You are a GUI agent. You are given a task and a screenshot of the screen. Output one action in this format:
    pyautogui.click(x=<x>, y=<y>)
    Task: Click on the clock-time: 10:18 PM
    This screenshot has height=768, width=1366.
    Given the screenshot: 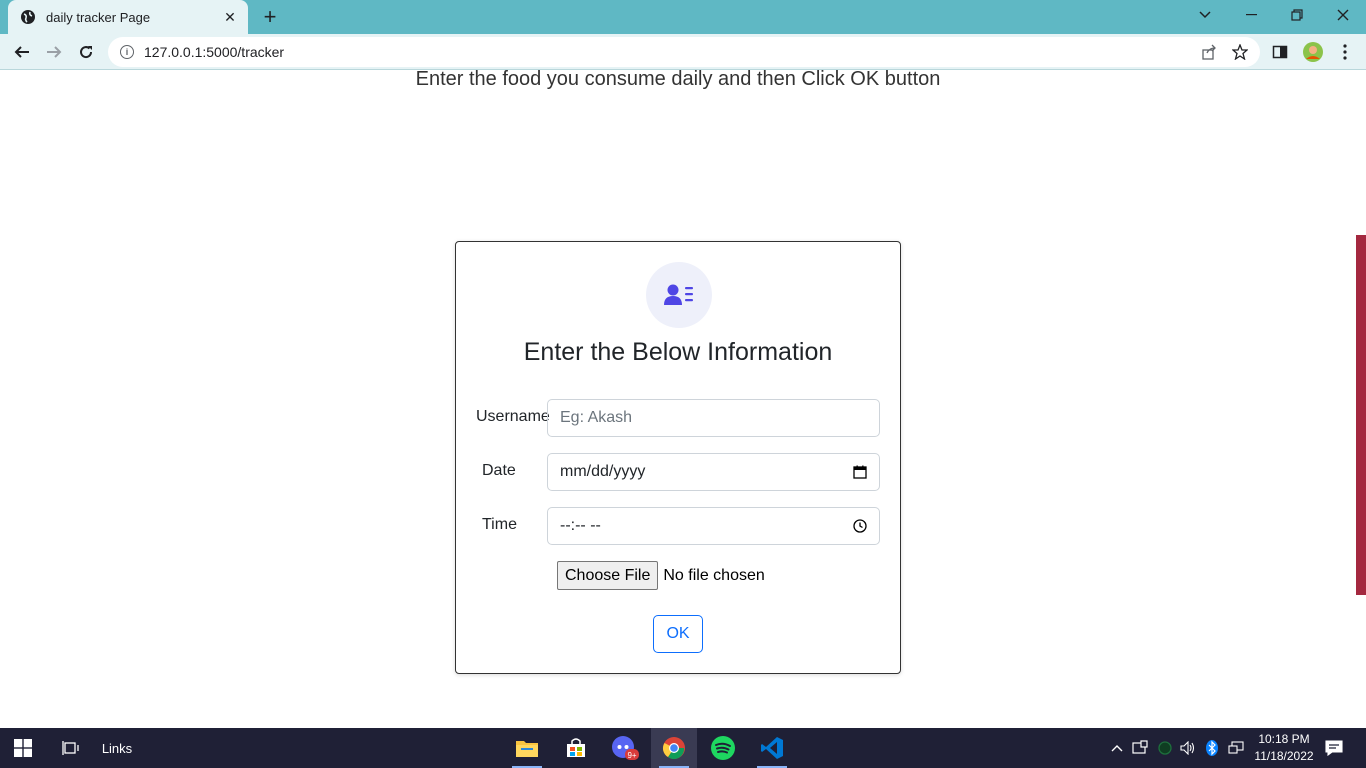 What is the action you would take?
    pyautogui.click(x=1284, y=739)
    